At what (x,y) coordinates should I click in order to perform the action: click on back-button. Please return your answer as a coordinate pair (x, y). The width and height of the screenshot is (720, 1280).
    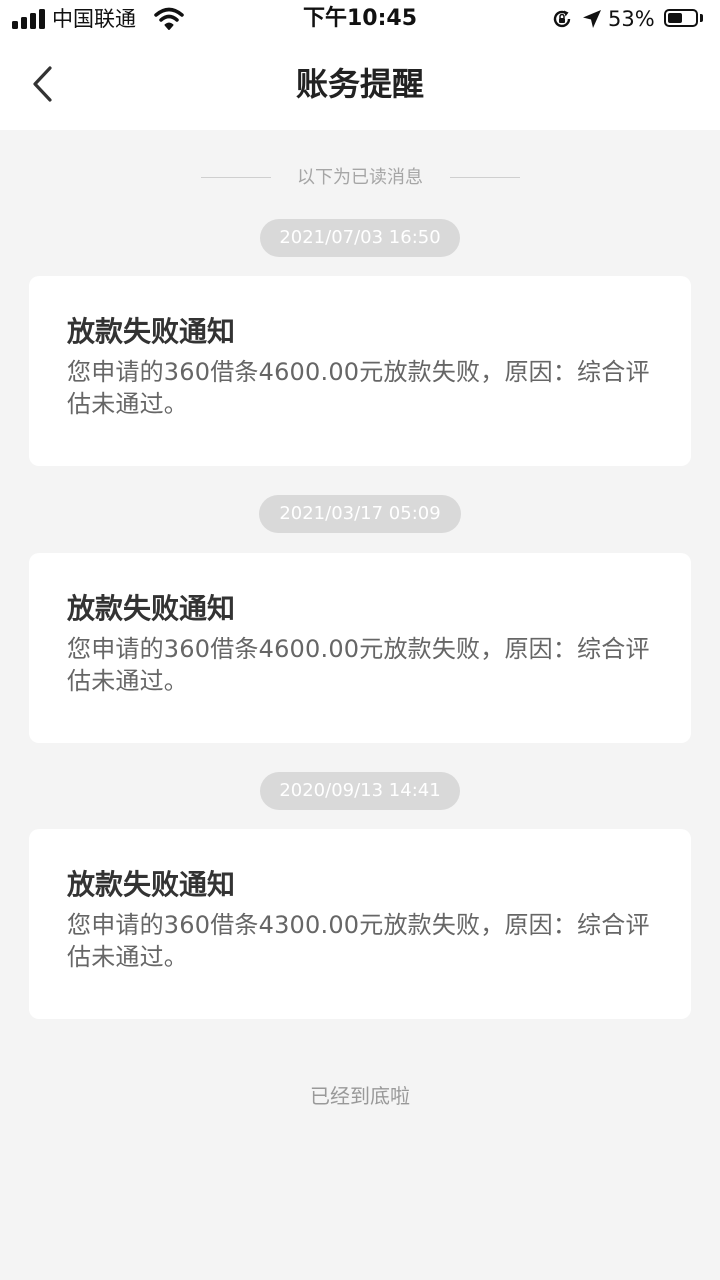
    Looking at the image, I should click on (42, 84).